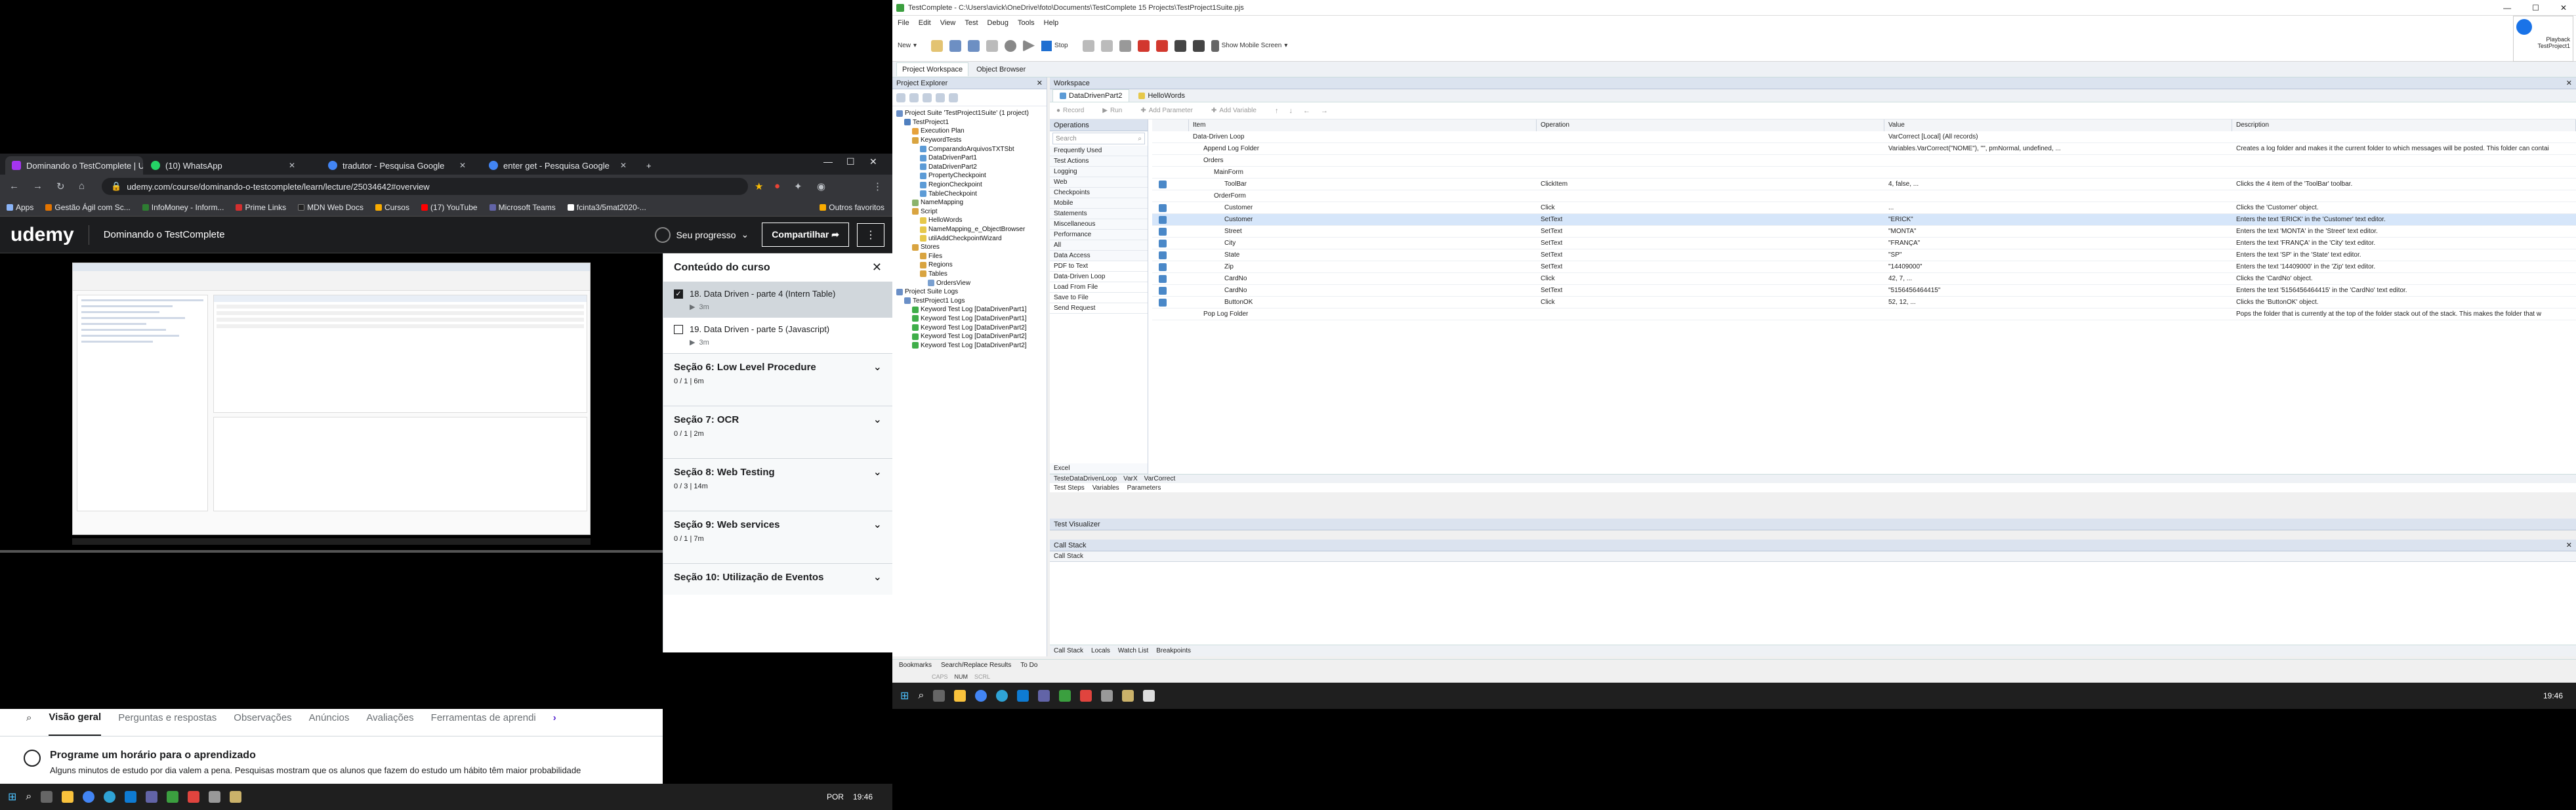 This screenshot has height=810, width=2576. I want to click on home-icon: ⌂, so click(82, 186).